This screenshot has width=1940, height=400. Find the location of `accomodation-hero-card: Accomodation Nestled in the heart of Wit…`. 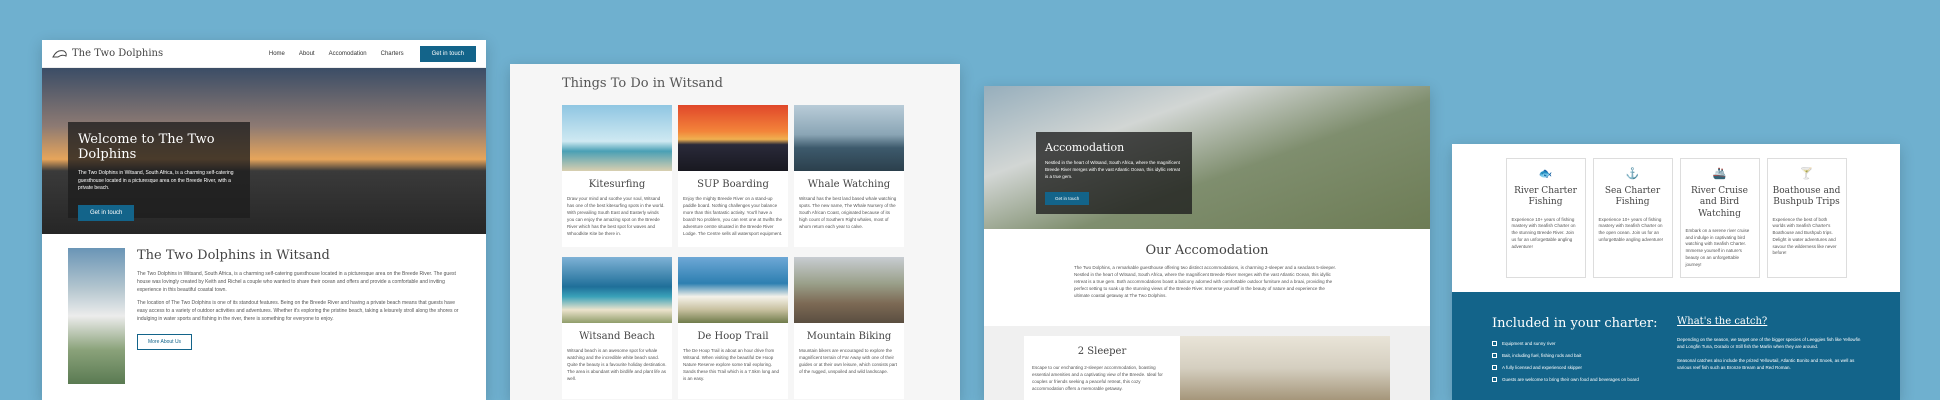

accomodation-hero-card: Accomodation Nestled in the heart of Wit… is located at coordinates (1114, 173).